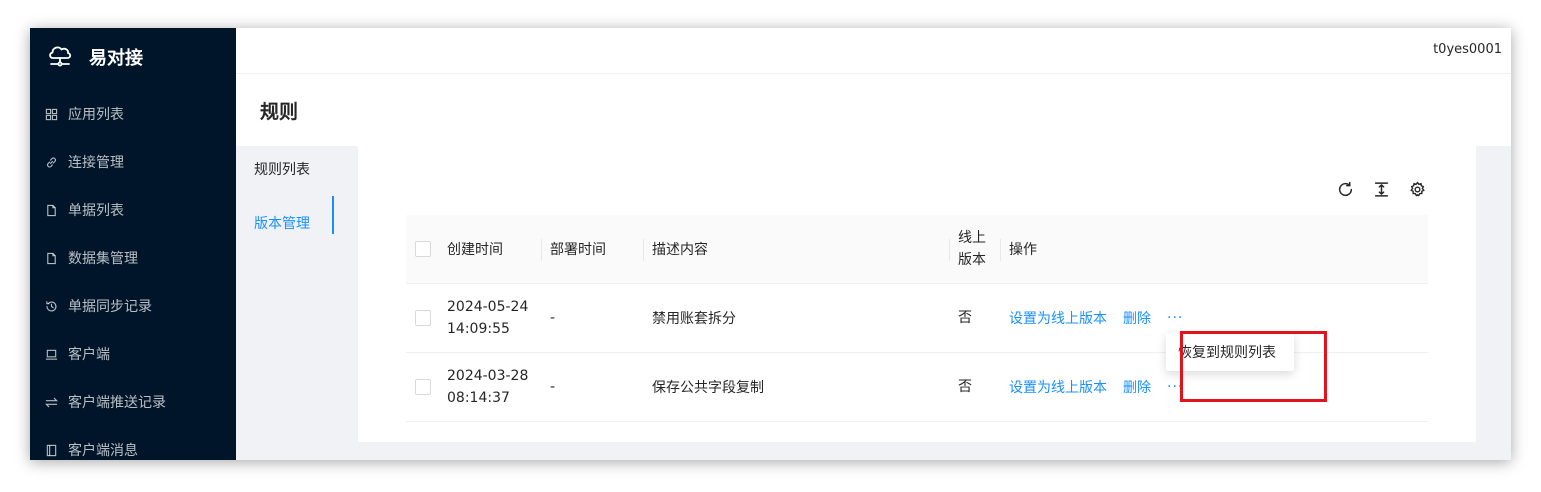  I want to click on brand: 易对接, so click(133, 57).